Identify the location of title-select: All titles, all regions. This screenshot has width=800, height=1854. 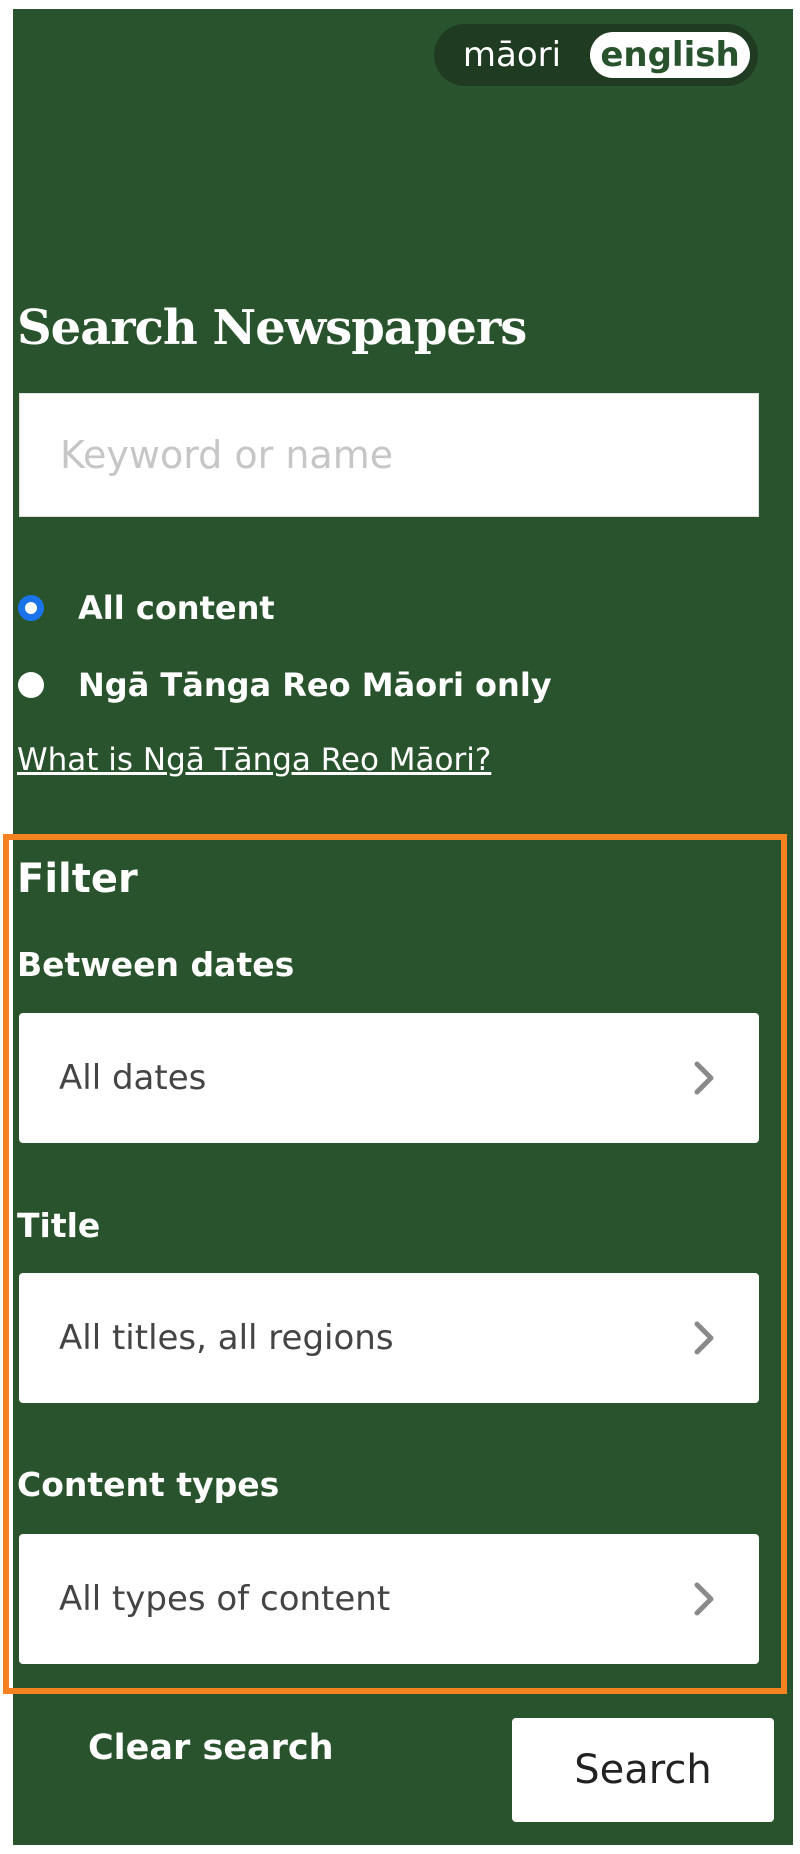
(389, 1338).